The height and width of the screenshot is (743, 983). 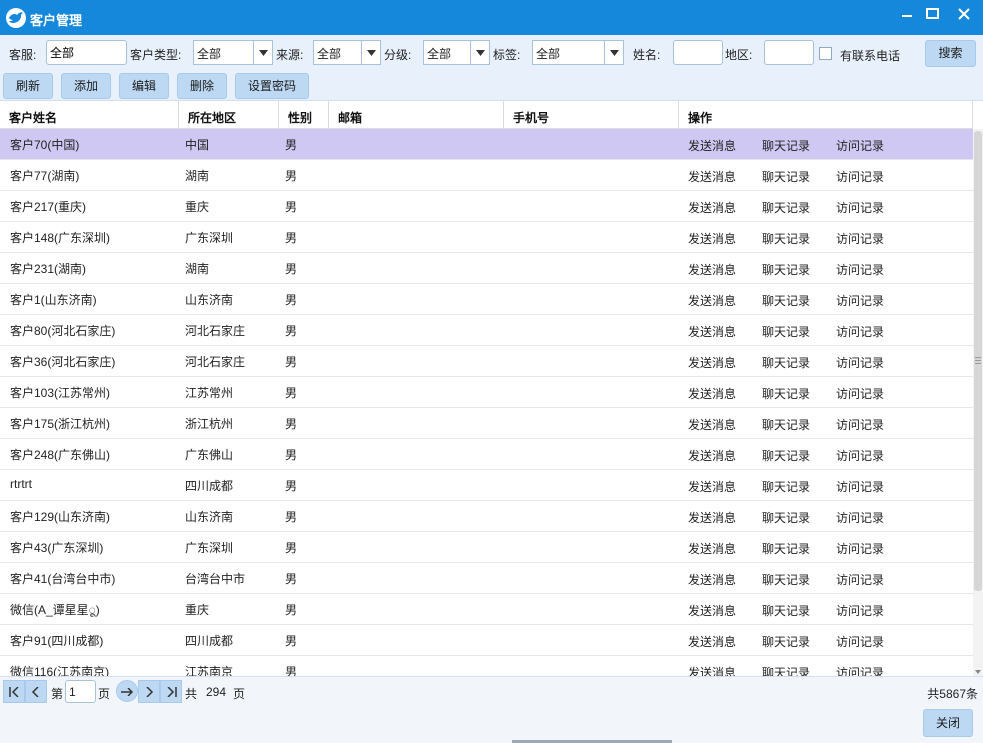 I want to click on table-row: 客户43(广东深圳) 广东深圳 男 发送消息 聊天记录 访问记录, so click(x=486, y=547).